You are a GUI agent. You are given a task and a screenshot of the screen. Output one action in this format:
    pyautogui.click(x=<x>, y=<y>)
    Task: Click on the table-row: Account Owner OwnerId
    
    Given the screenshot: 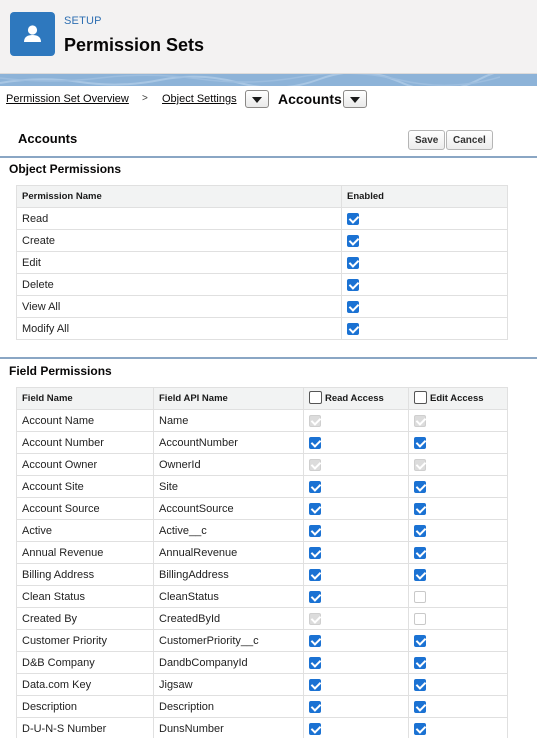 What is the action you would take?
    pyautogui.click(x=262, y=464)
    